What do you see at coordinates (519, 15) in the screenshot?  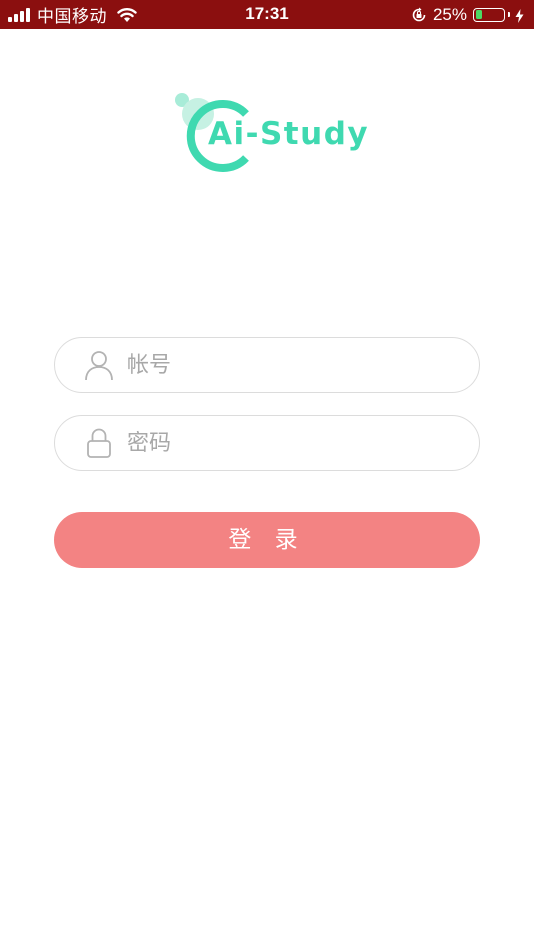 I see `charging-icon` at bounding box center [519, 15].